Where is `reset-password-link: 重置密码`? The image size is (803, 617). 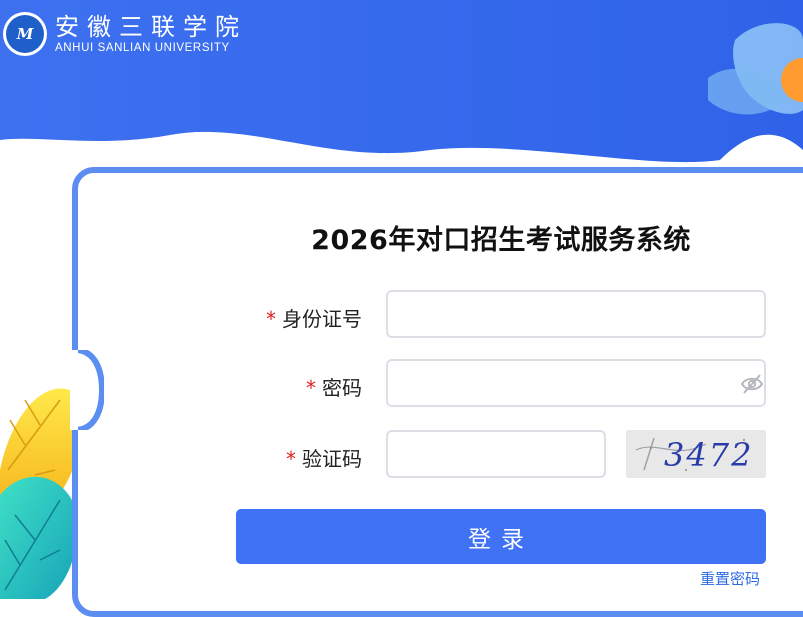
reset-password-link: 重置密码 is located at coordinates (730, 578).